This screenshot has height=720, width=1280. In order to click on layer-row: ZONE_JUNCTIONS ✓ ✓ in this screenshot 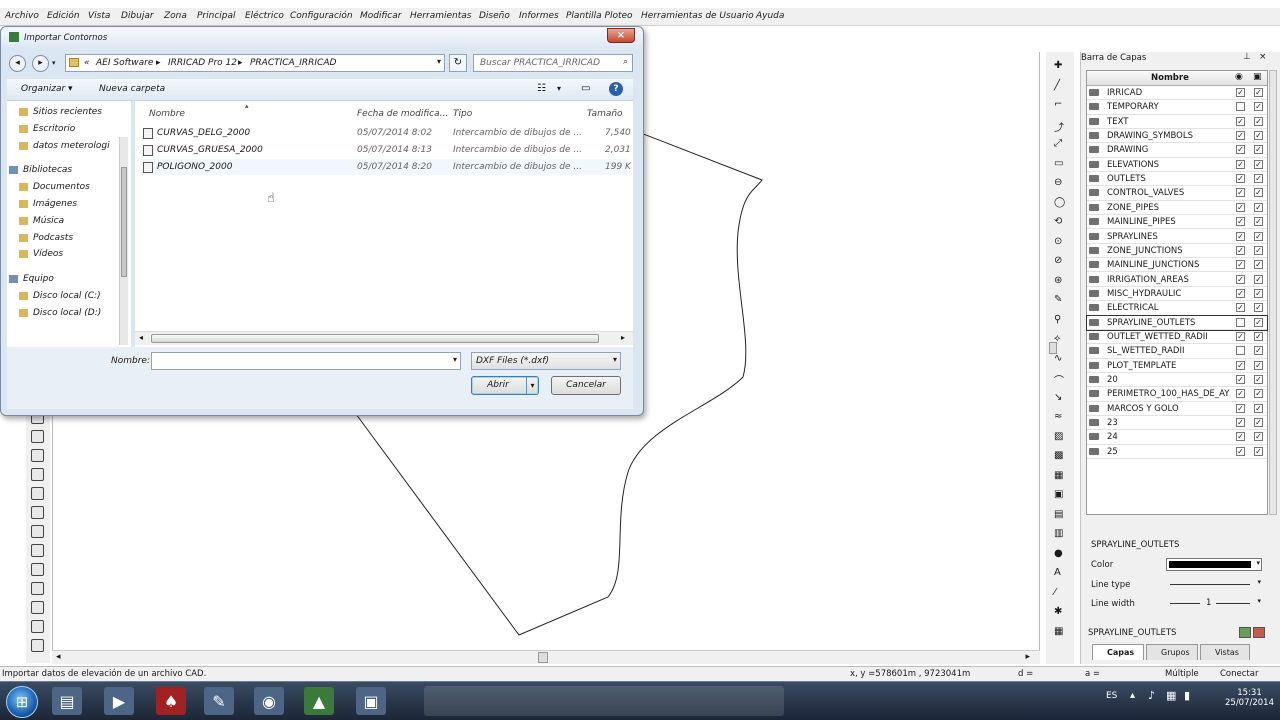, I will do `click(1177, 251)`.